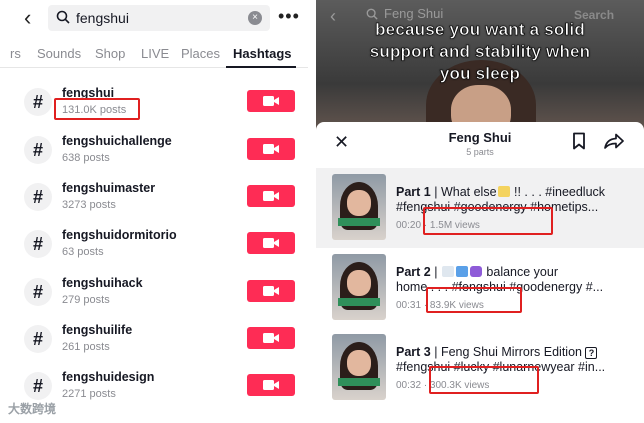 This screenshot has height=423, width=644. I want to click on tab-shop: Shop, so click(110, 53).